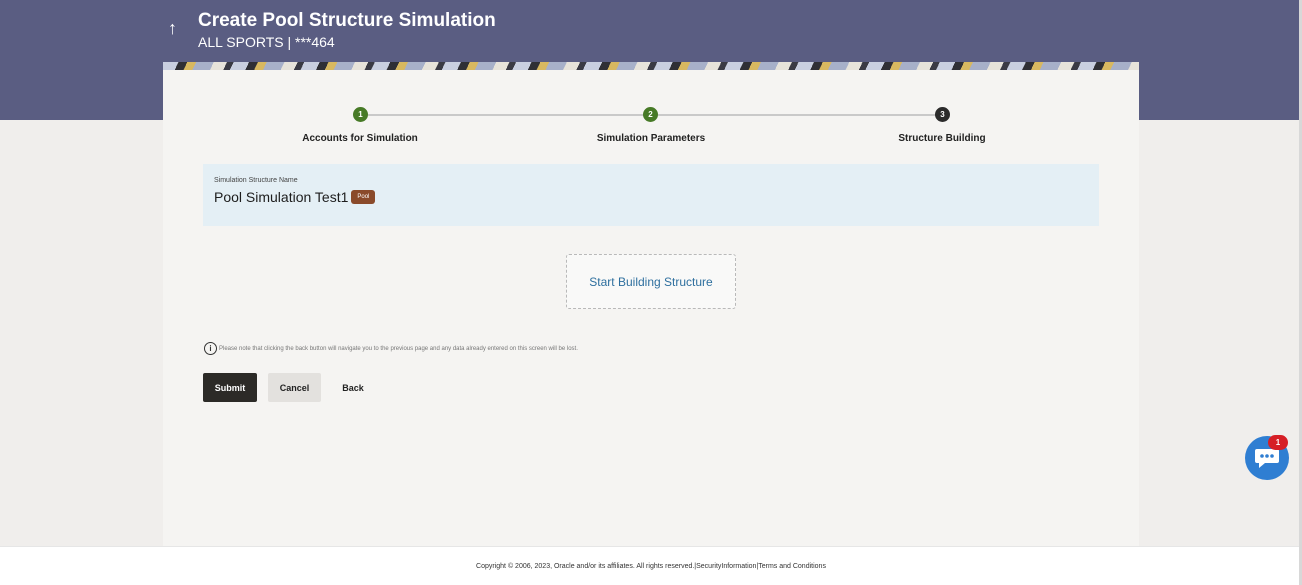  What do you see at coordinates (650, 114) in the screenshot?
I see `step-2-dot: 2` at bounding box center [650, 114].